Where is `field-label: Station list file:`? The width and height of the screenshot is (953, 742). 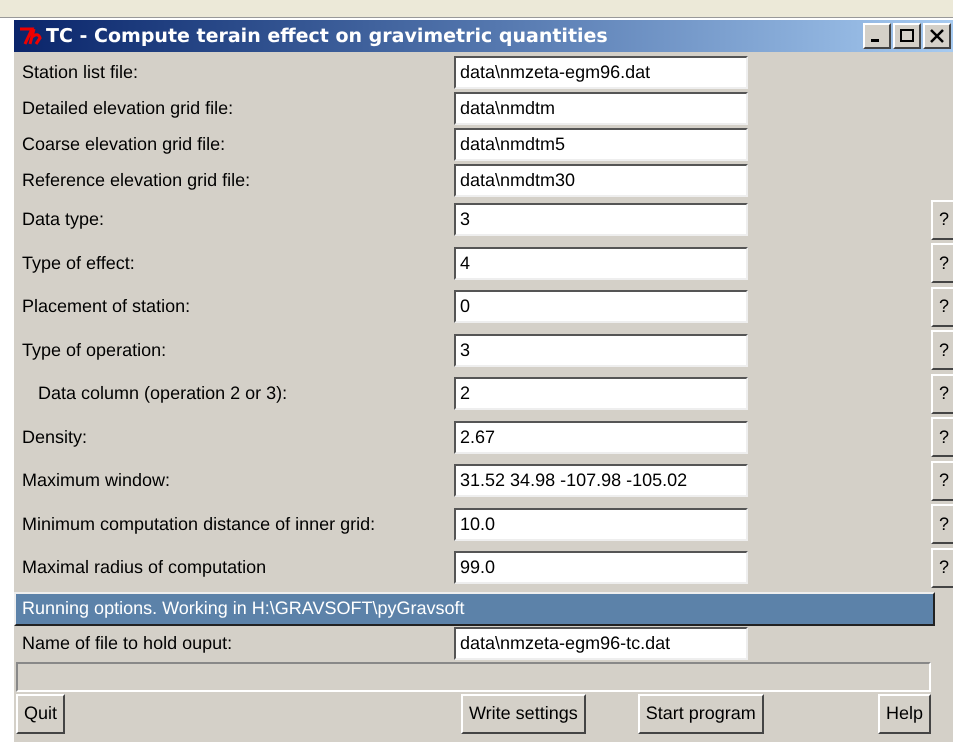 field-label: Station list file: is located at coordinates (80, 72).